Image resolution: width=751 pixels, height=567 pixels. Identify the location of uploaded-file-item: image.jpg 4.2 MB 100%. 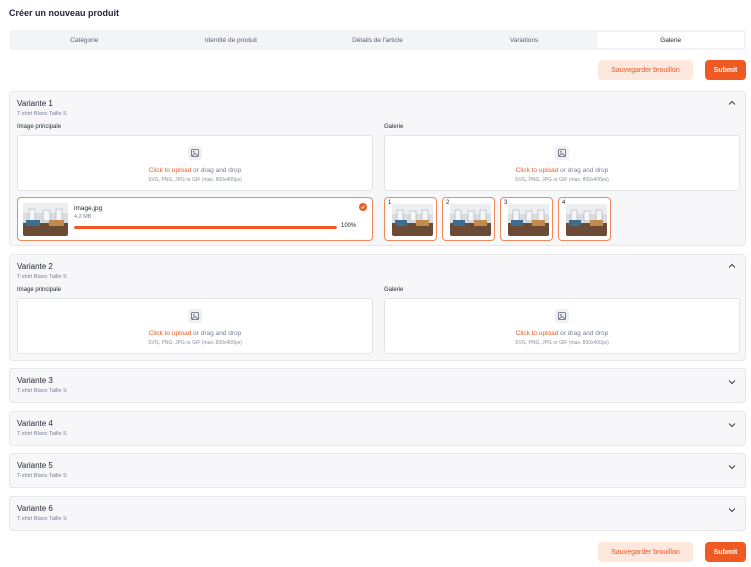
(195, 219).